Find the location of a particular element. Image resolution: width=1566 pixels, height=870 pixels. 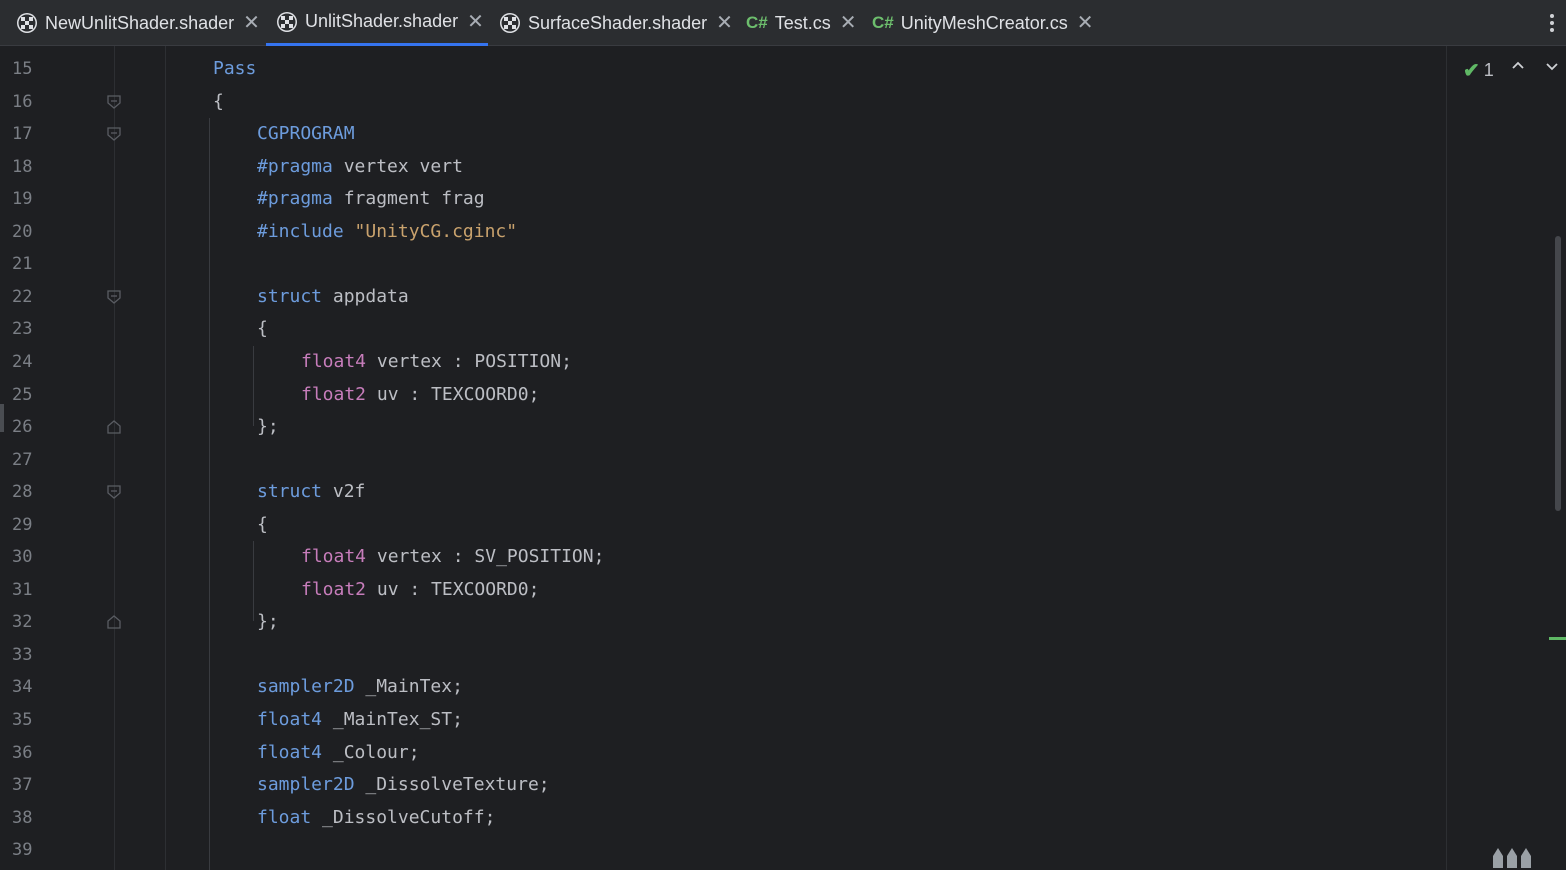

code-line: 22 struct appdata is located at coordinates (723, 296).